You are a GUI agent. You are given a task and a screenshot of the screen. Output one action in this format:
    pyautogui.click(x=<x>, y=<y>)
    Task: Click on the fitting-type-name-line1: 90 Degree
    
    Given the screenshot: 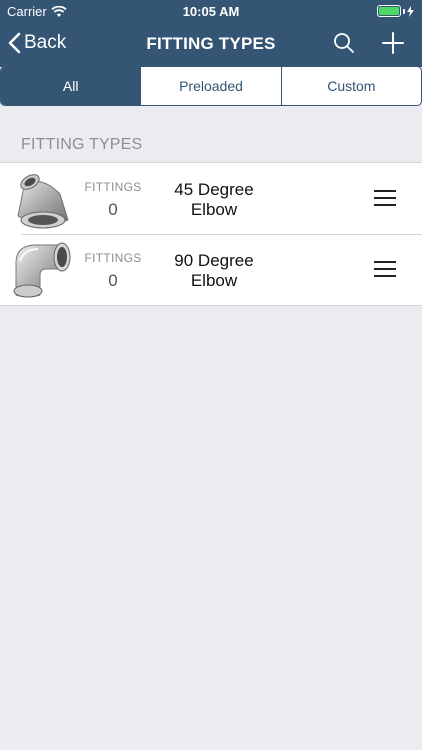 What is the action you would take?
    pyautogui.click(x=214, y=260)
    